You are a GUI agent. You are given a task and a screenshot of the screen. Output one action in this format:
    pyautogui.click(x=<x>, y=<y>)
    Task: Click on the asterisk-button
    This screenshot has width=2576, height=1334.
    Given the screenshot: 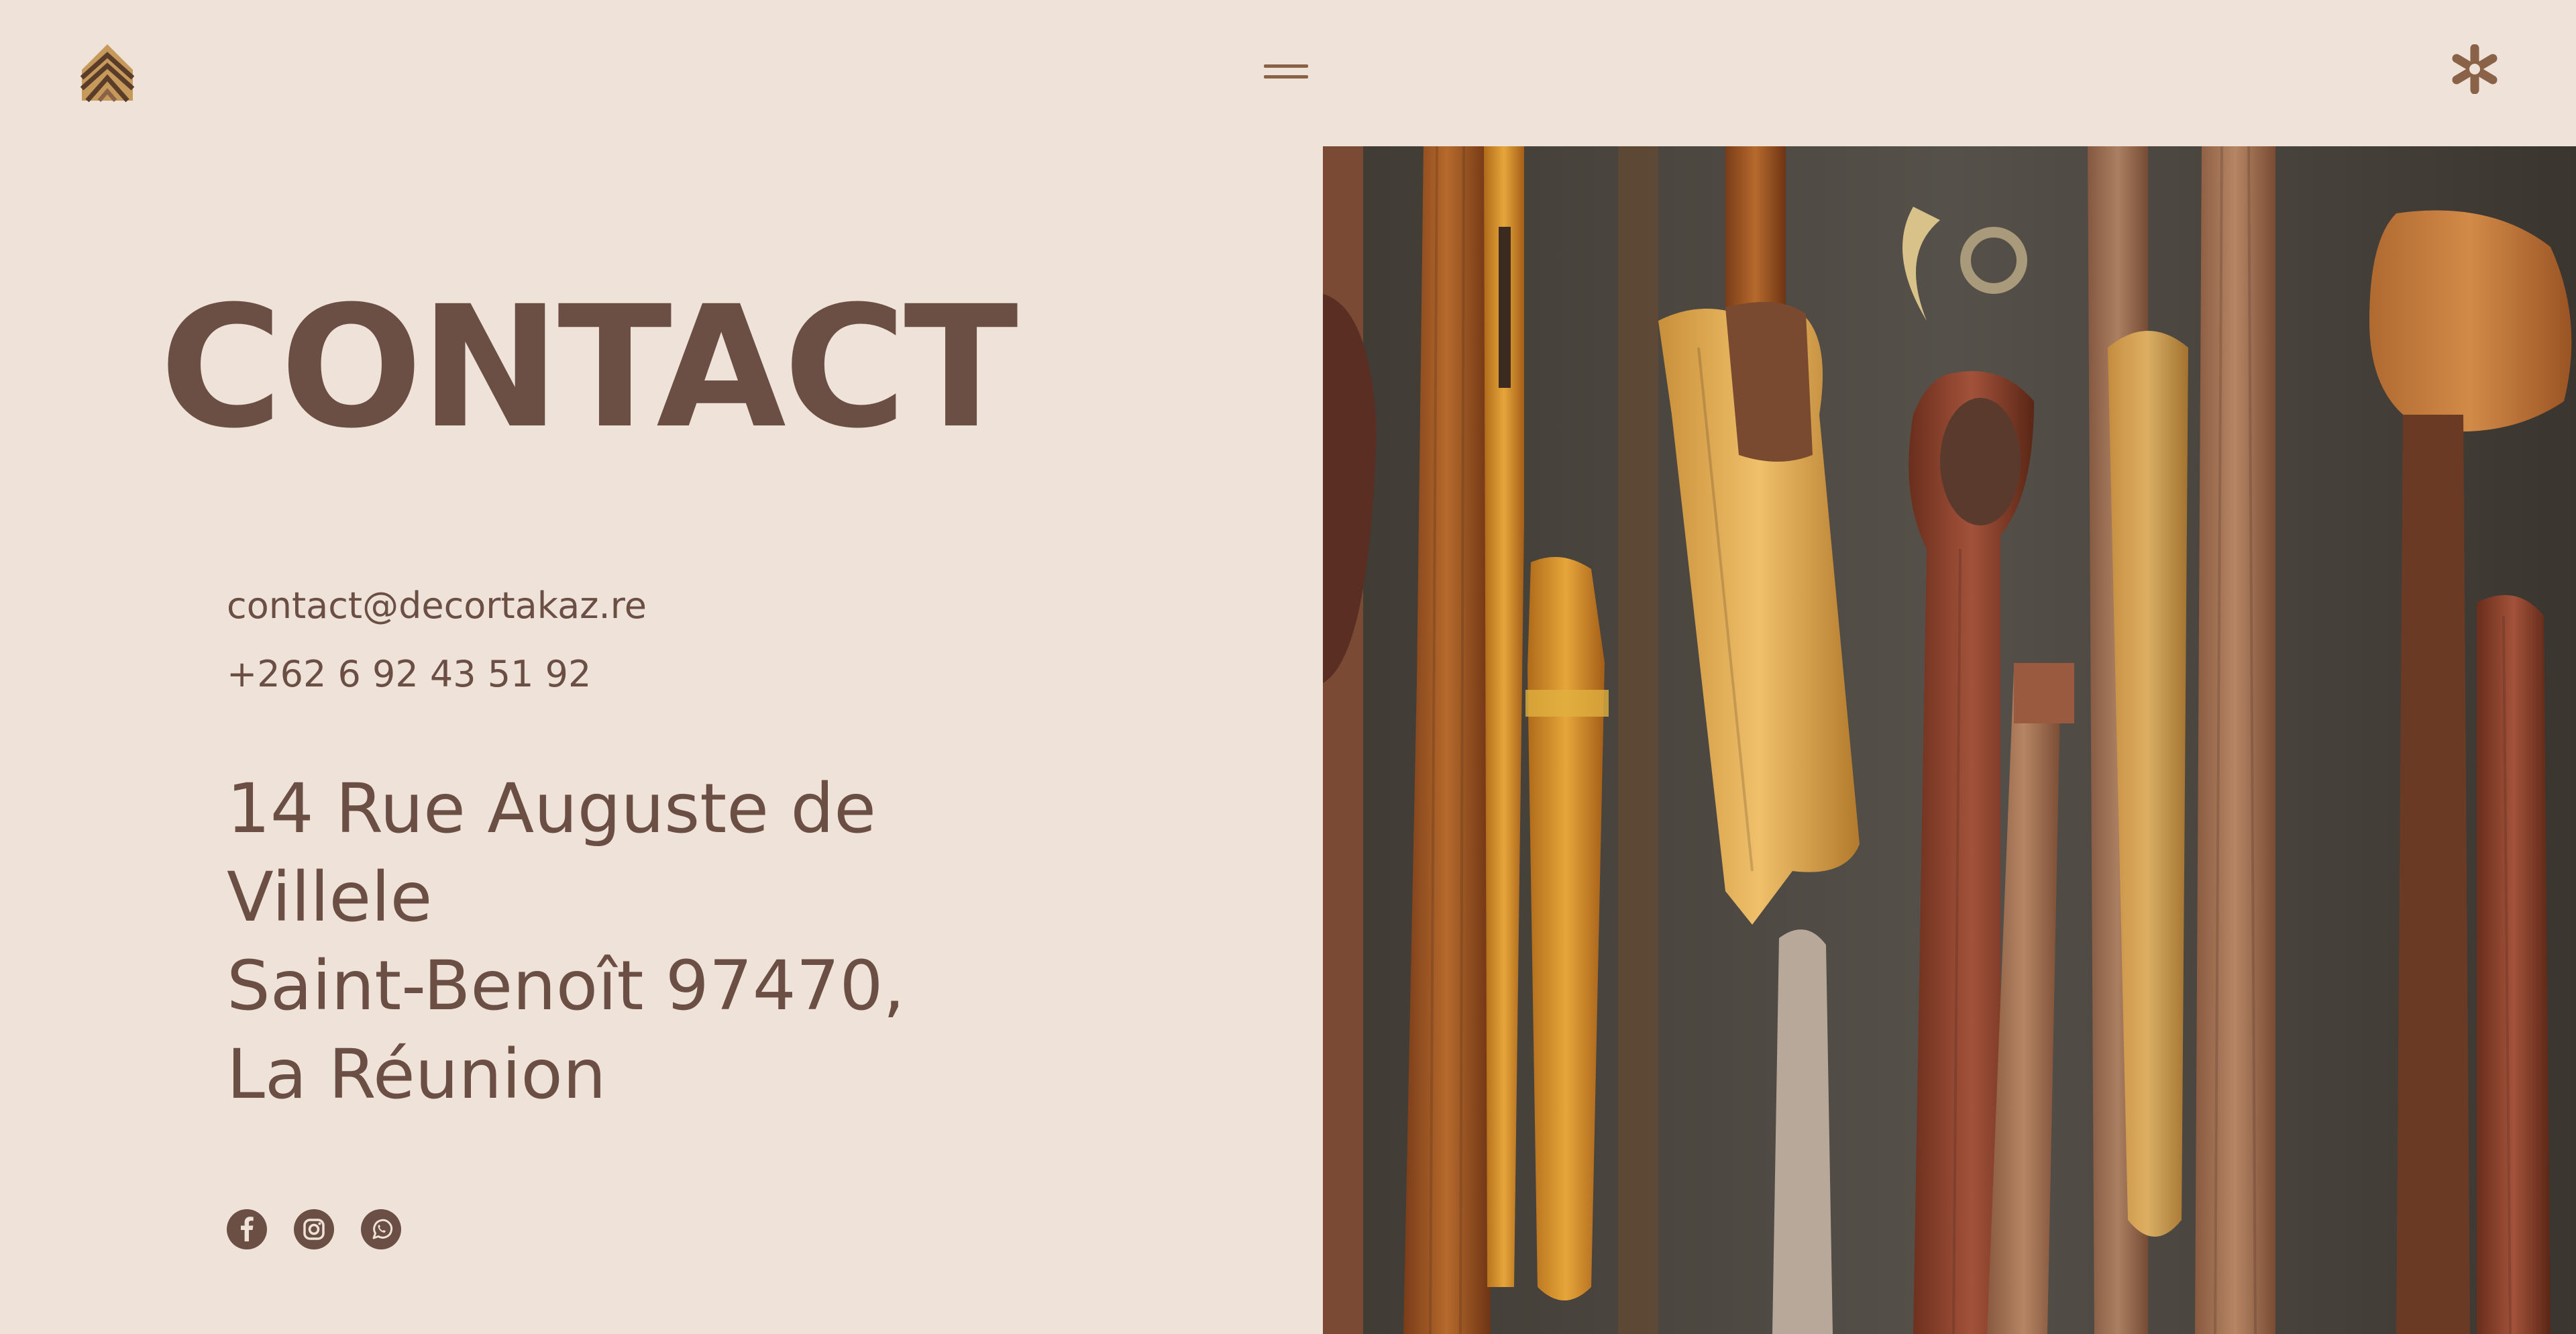 What is the action you would take?
    pyautogui.click(x=2475, y=69)
    